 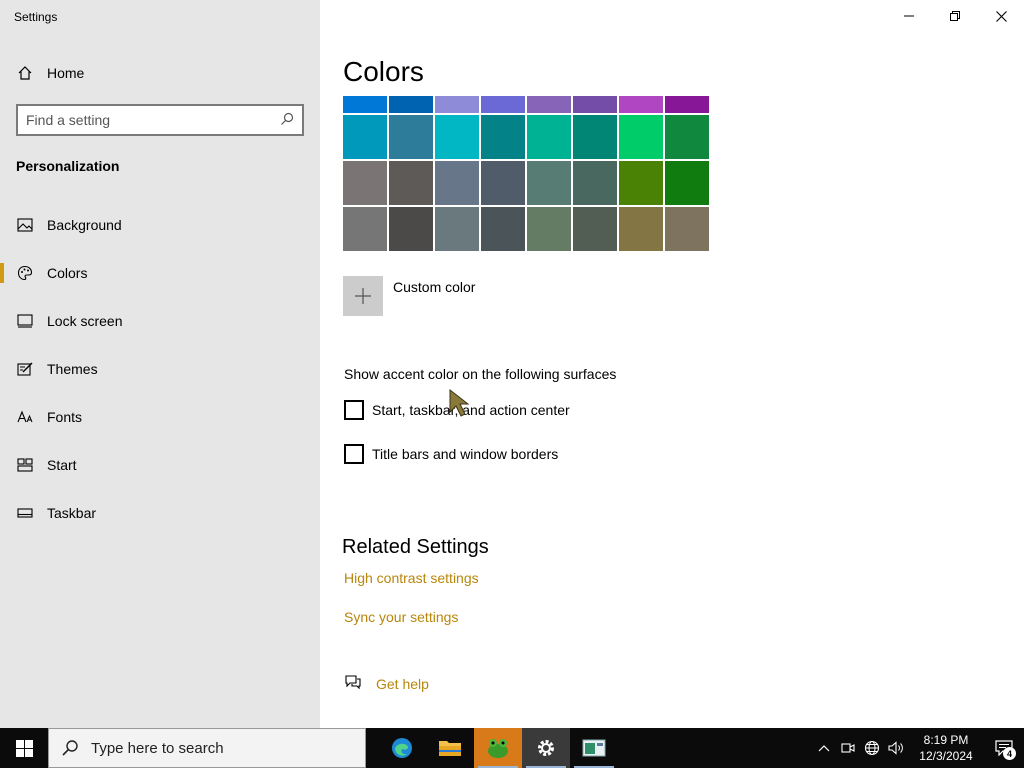 I want to click on sidebar-item-taskbar: Taskbar, so click(x=160, y=513).